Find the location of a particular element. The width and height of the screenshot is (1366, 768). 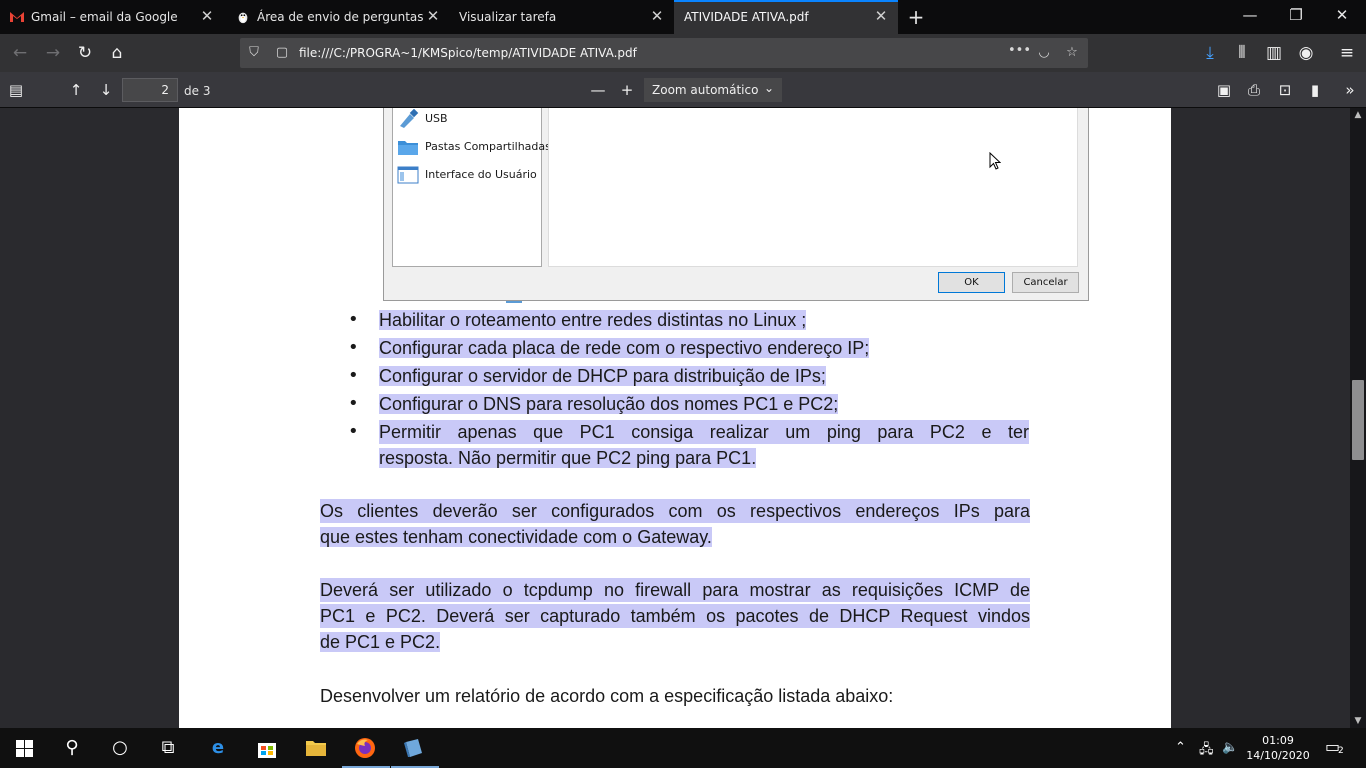

library-icon: ⫴ is located at coordinates (1242, 53).